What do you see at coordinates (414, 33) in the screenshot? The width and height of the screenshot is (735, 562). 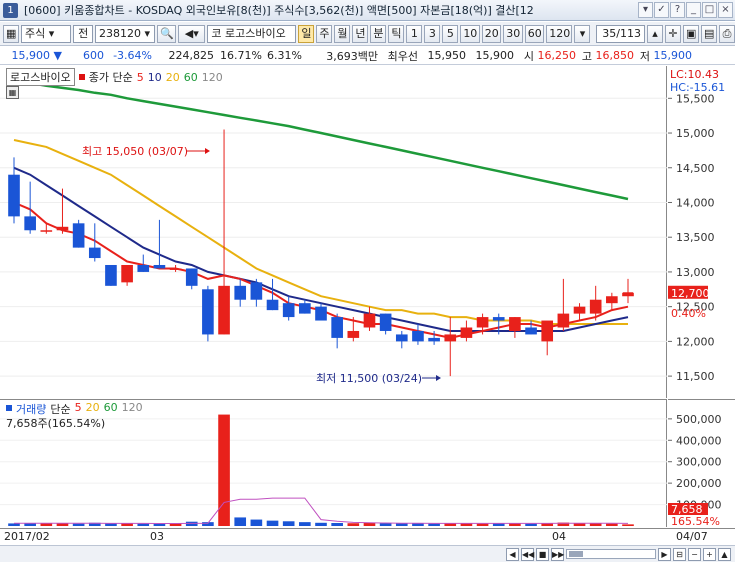 I see `interval-1-button: 1` at bounding box center [414, 33].